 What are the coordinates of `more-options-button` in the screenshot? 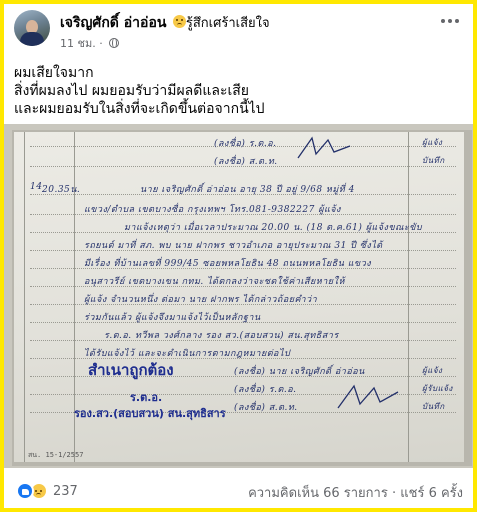 It's located at (450, 21).